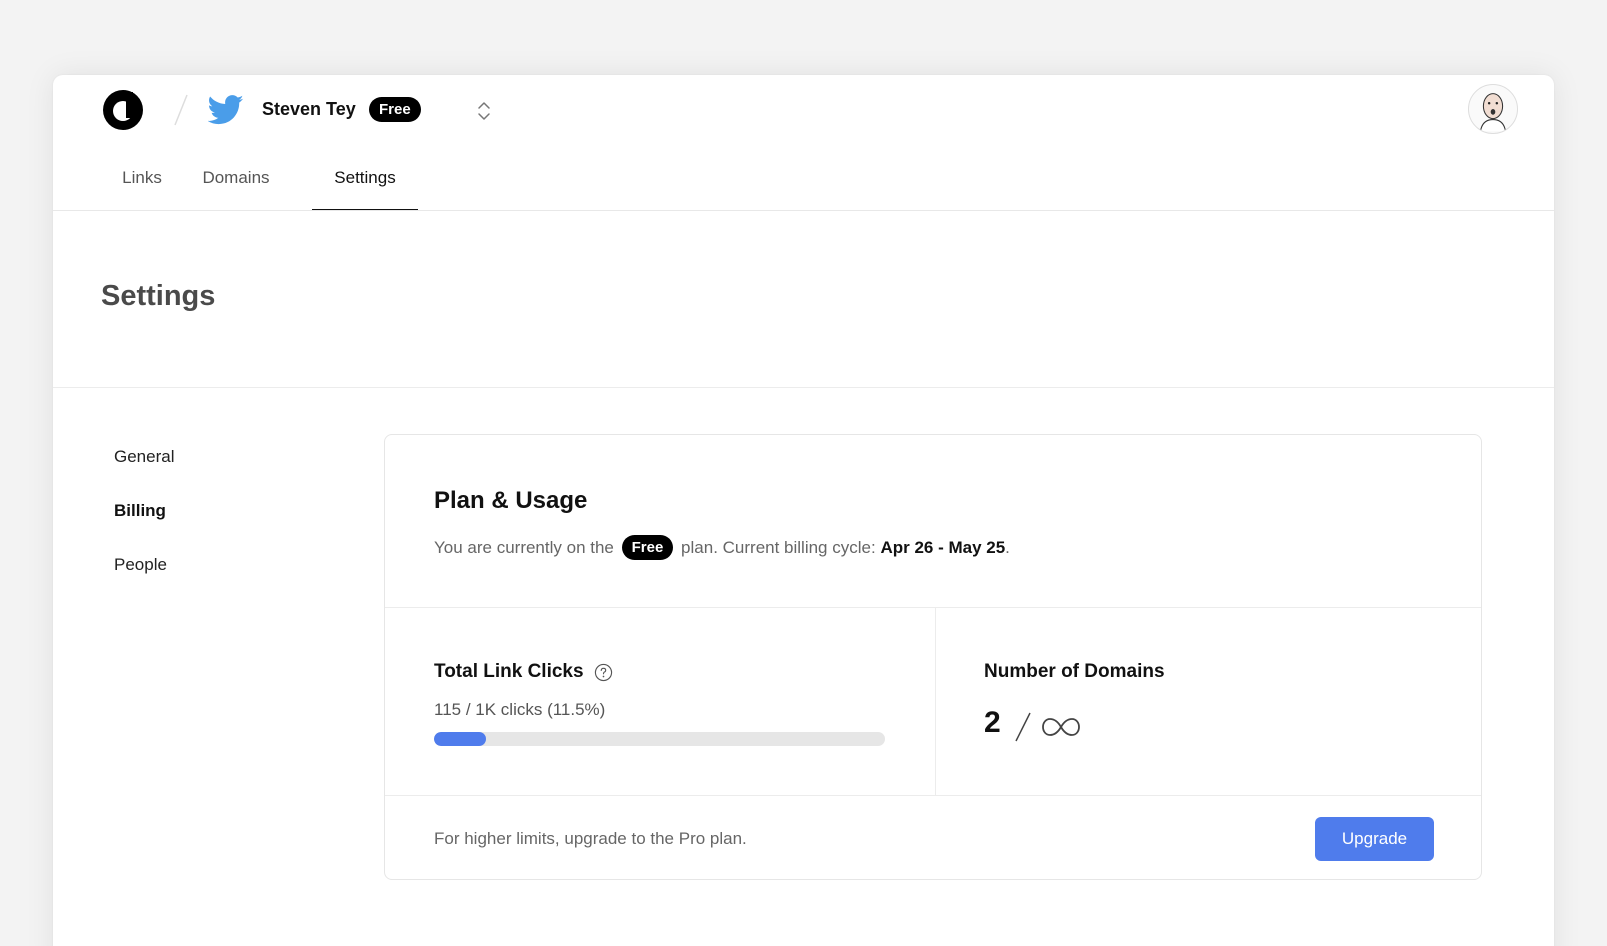  I want to click on domains-slash-icon, so click(1023, 727).